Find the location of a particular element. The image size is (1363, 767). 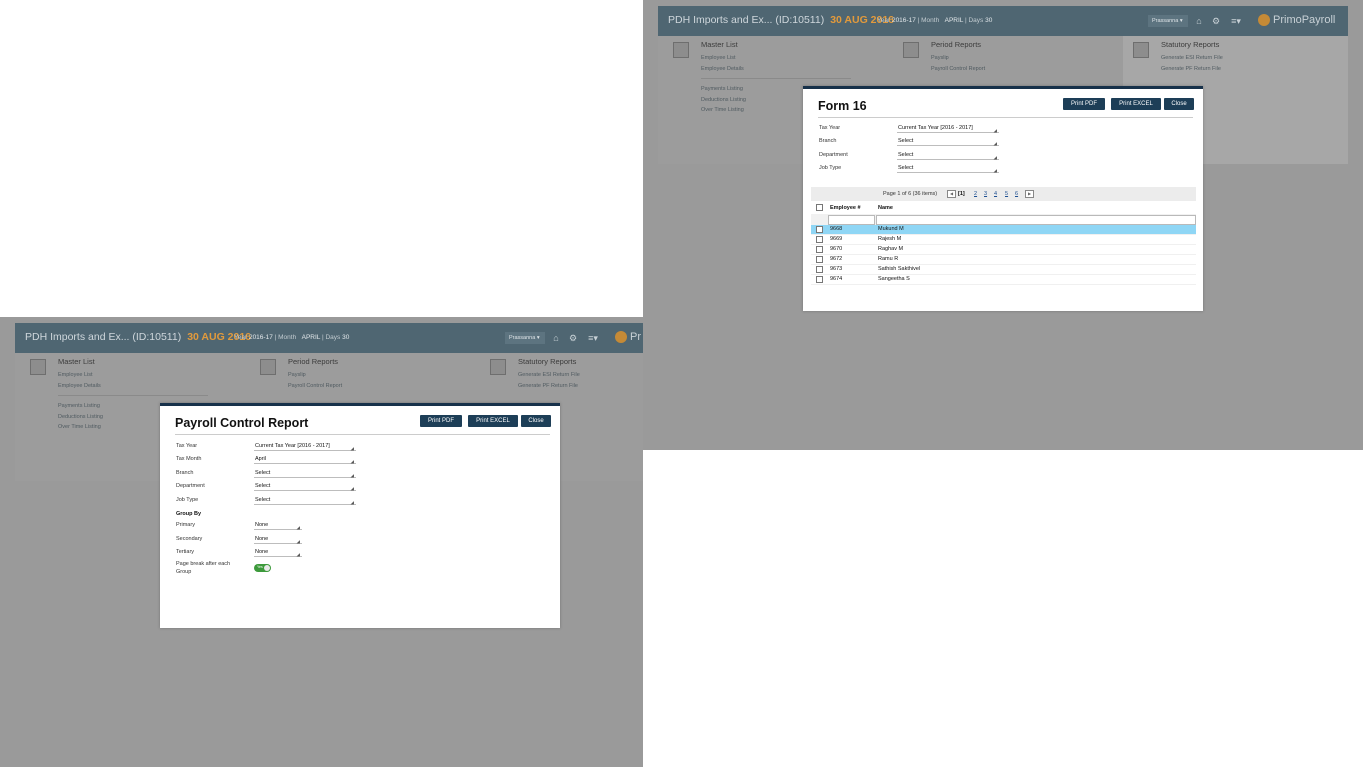

year-label: Year is located at coordinates (241, 337).